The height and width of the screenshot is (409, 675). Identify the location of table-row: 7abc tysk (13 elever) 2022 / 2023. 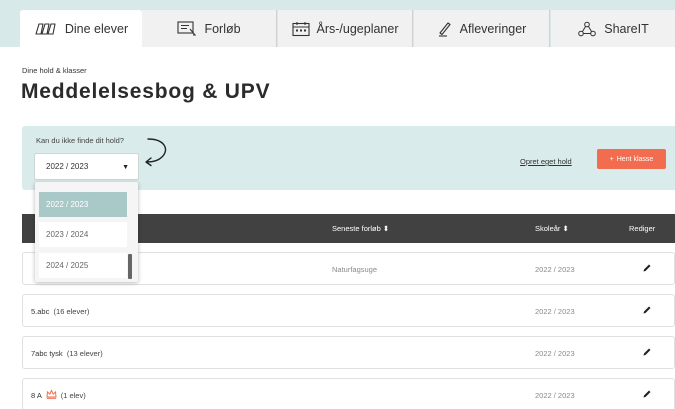
(348, 352).